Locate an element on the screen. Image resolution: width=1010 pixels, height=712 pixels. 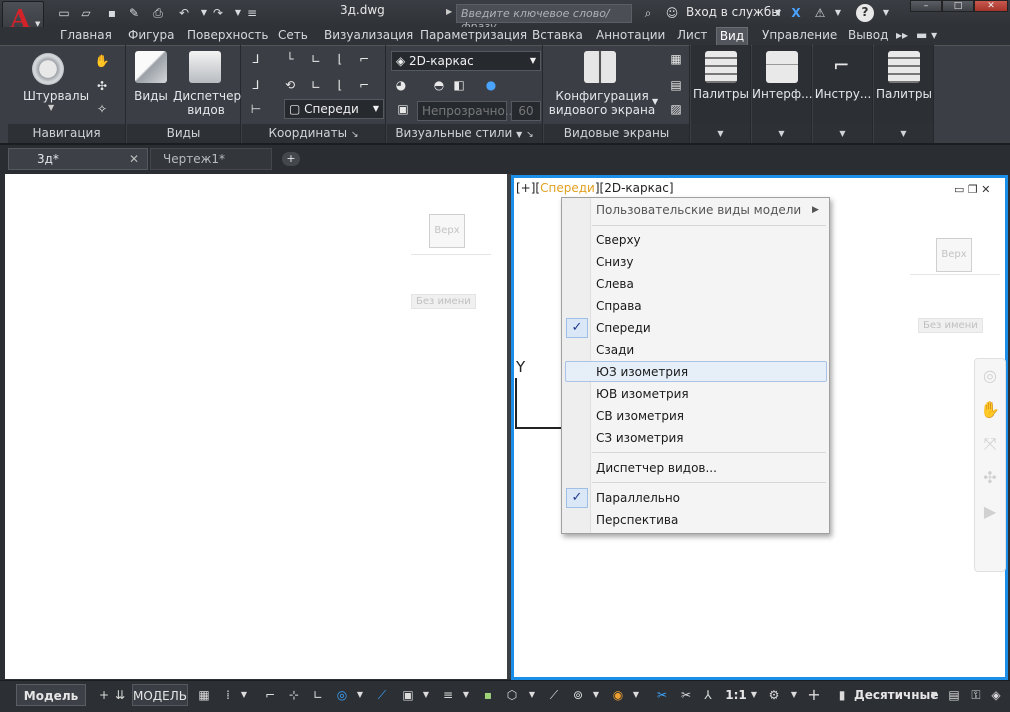
zoom-icon: ⤧ is located at coordinates (990, 444).